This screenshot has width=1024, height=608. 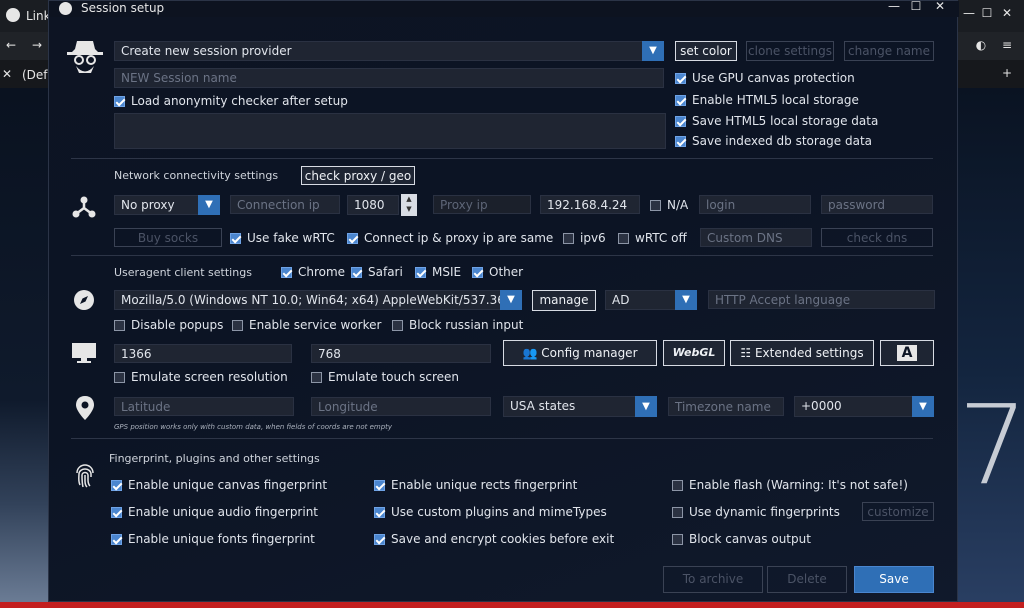 What do you see at coordinates (877, 204) in the screenshot?
I see `password-input: password` at bounding box center [877, 204].